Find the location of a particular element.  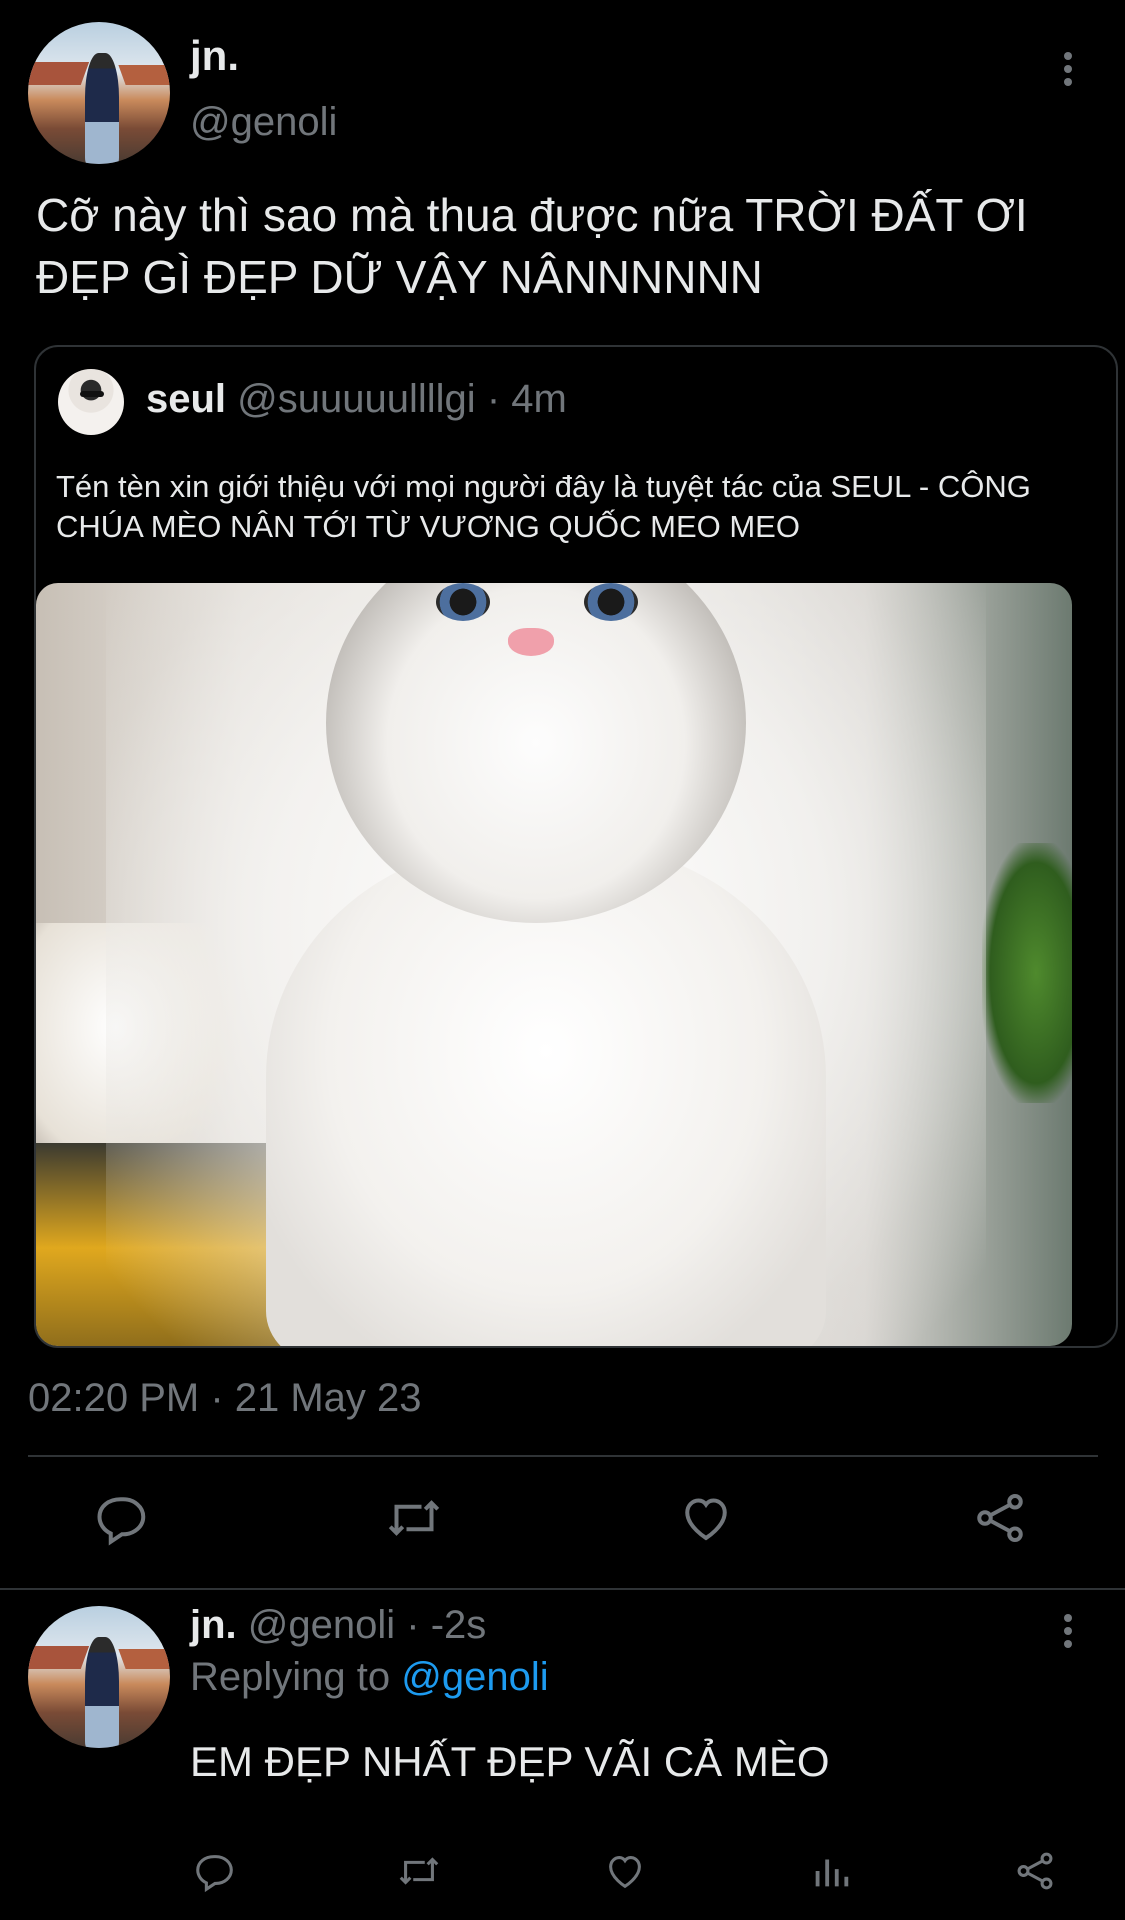

reply-retweet-icon is located at coordinates (419, 1871).